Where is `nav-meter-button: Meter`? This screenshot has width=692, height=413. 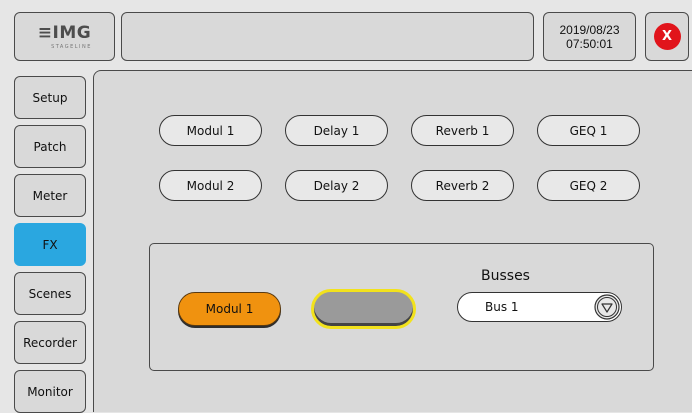 nav-meter-button: Meter is located at coordinates (50, 195).